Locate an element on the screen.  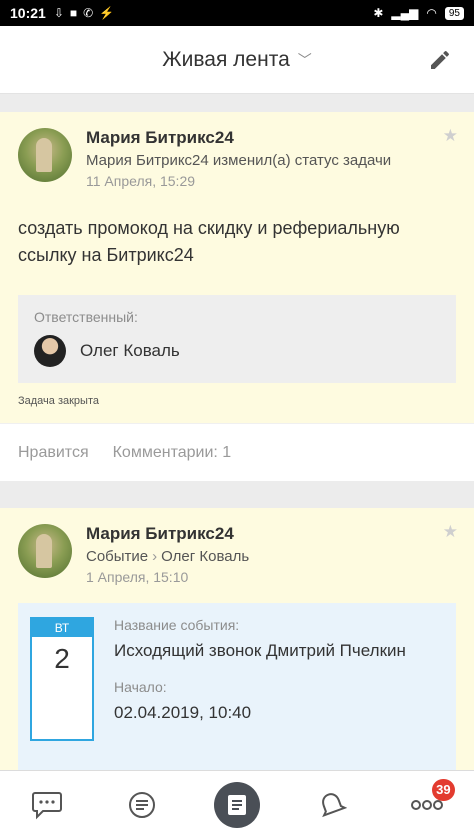
task-status: Задача закрыта is located at coordinates (58, 401).